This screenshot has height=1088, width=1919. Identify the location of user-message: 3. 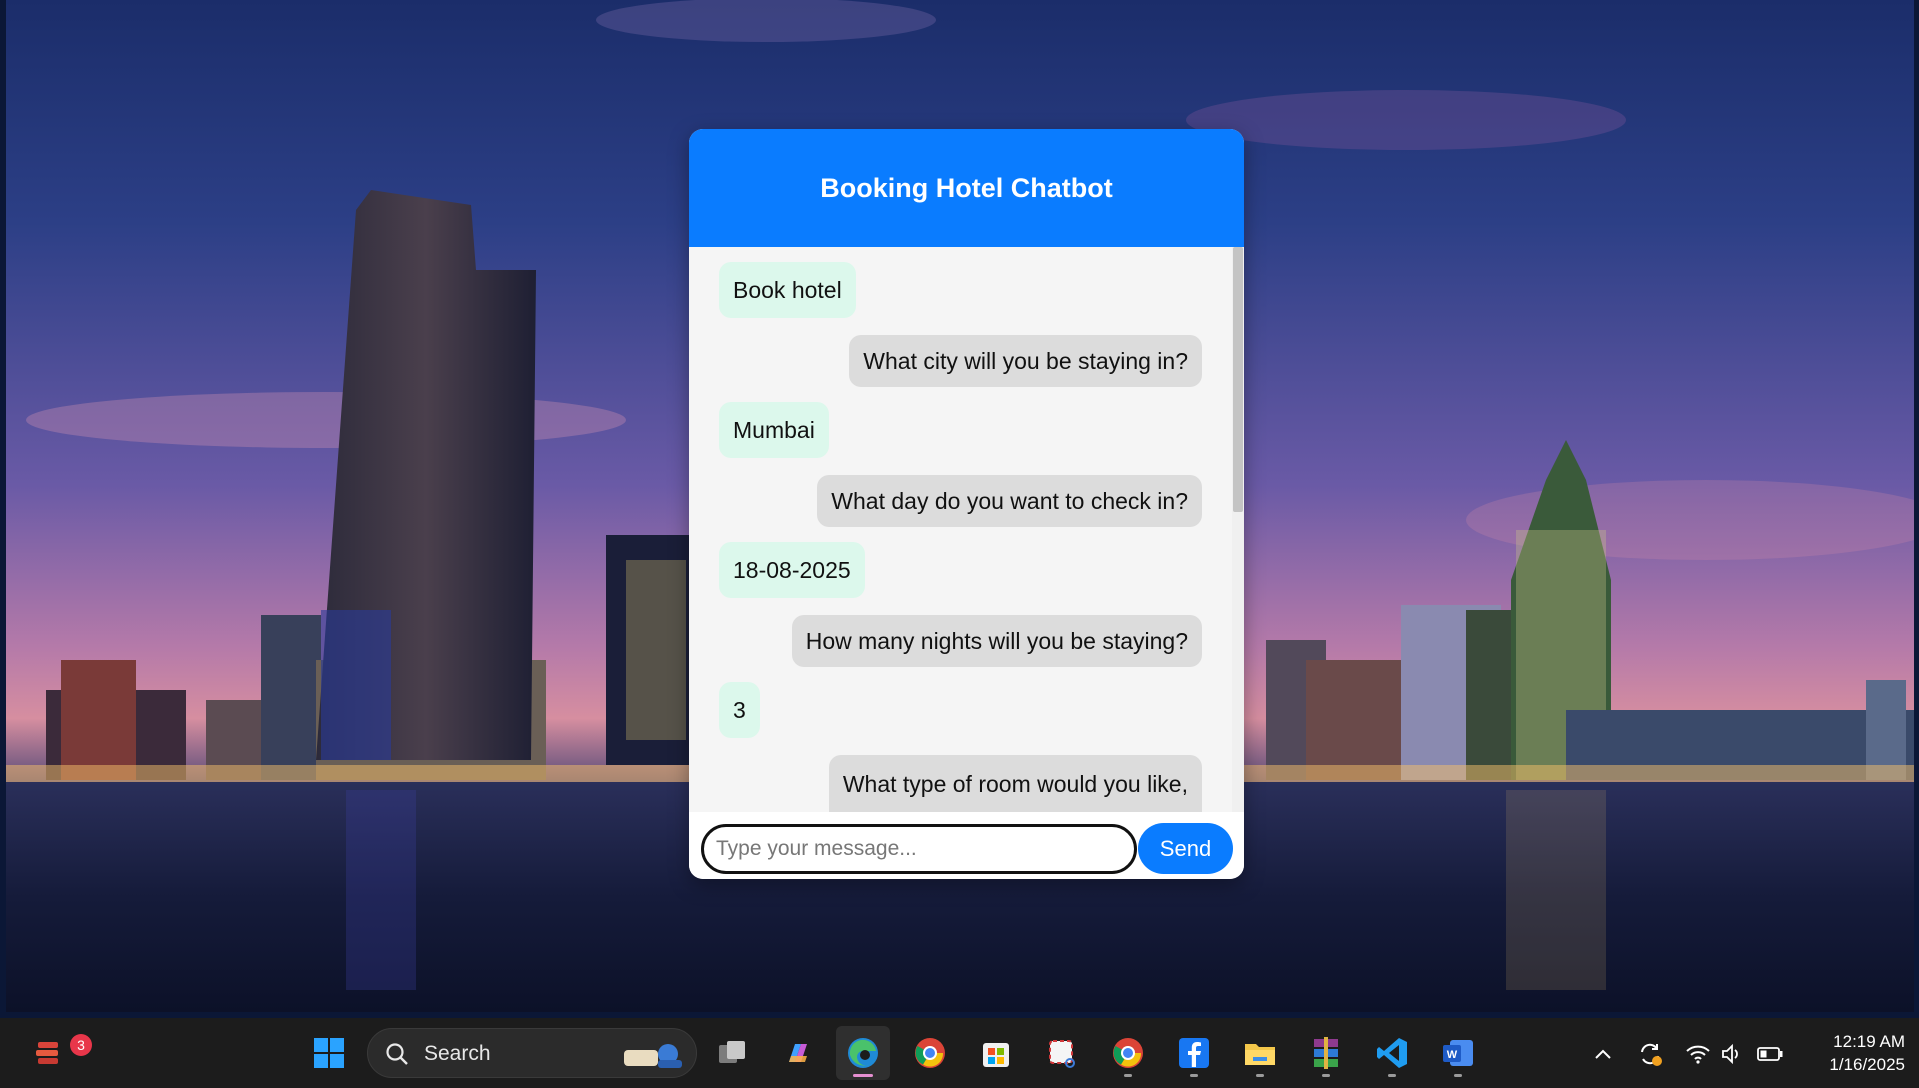
(739, 710).